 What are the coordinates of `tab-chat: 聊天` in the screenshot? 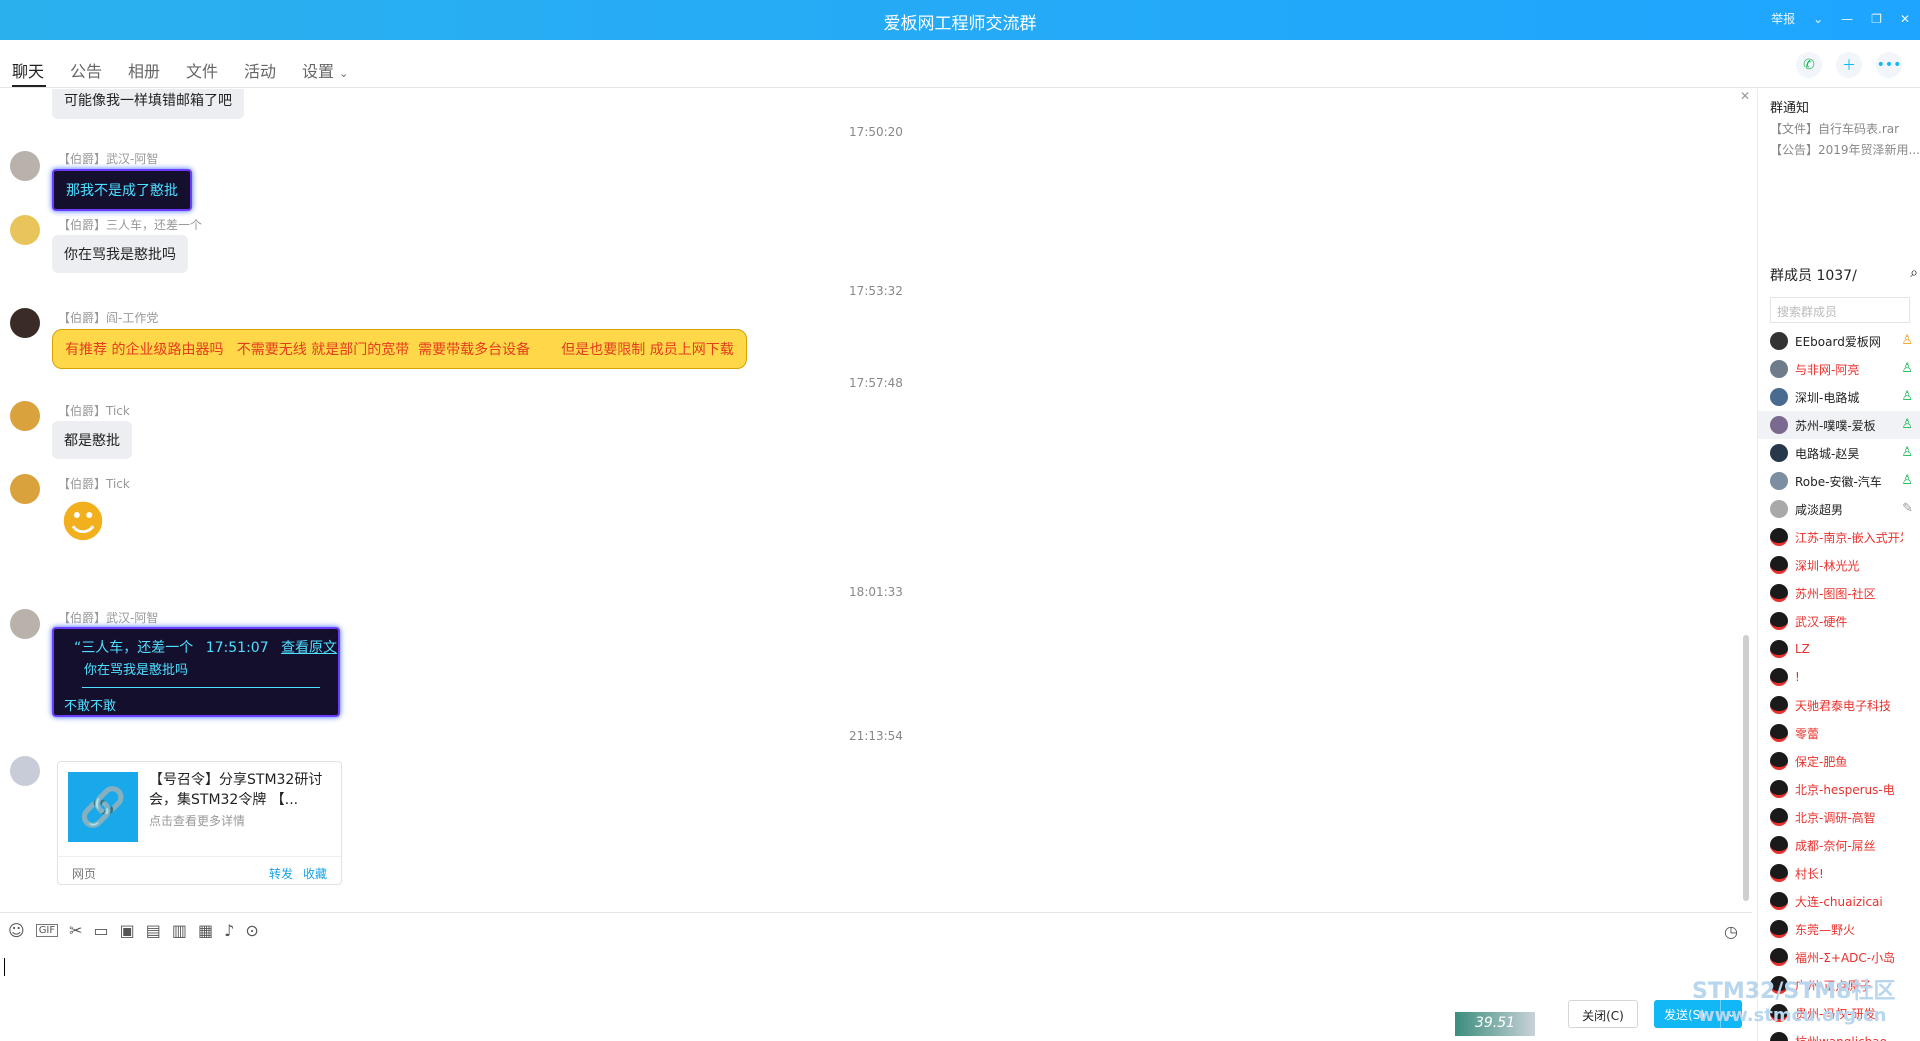 It's located at (28, 70).